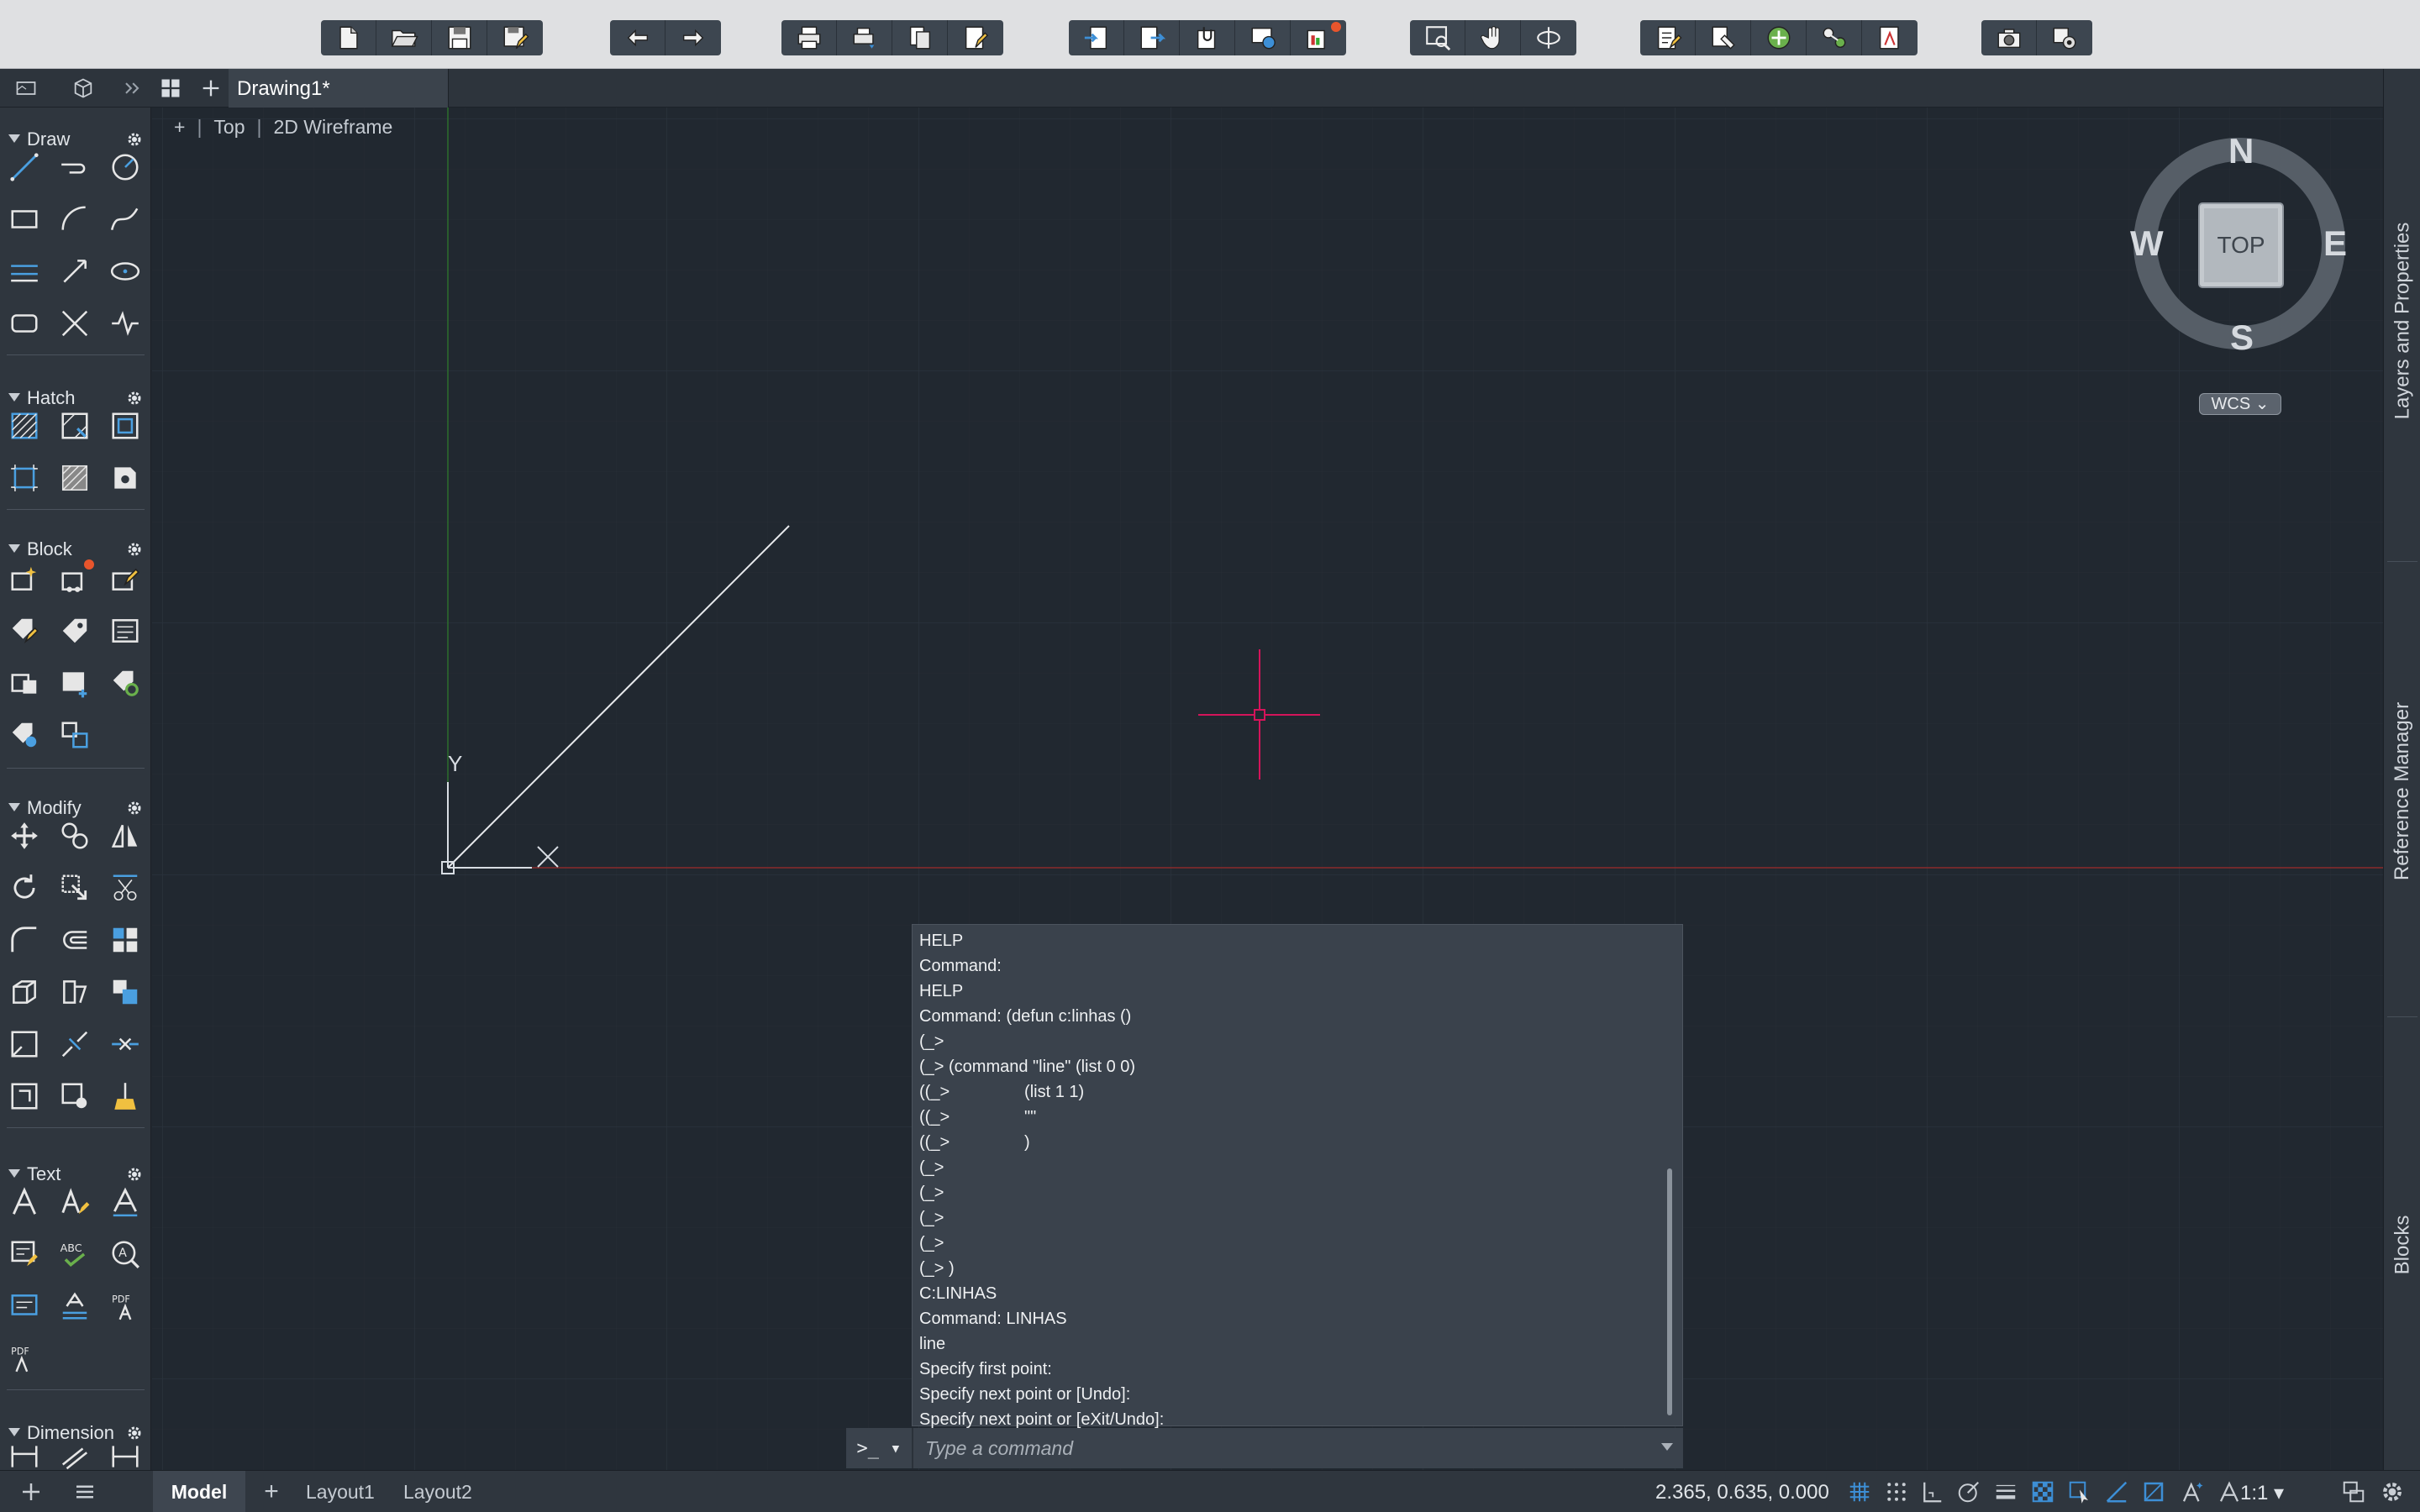  I want to click on block-editor-tool, so click(125, 578).